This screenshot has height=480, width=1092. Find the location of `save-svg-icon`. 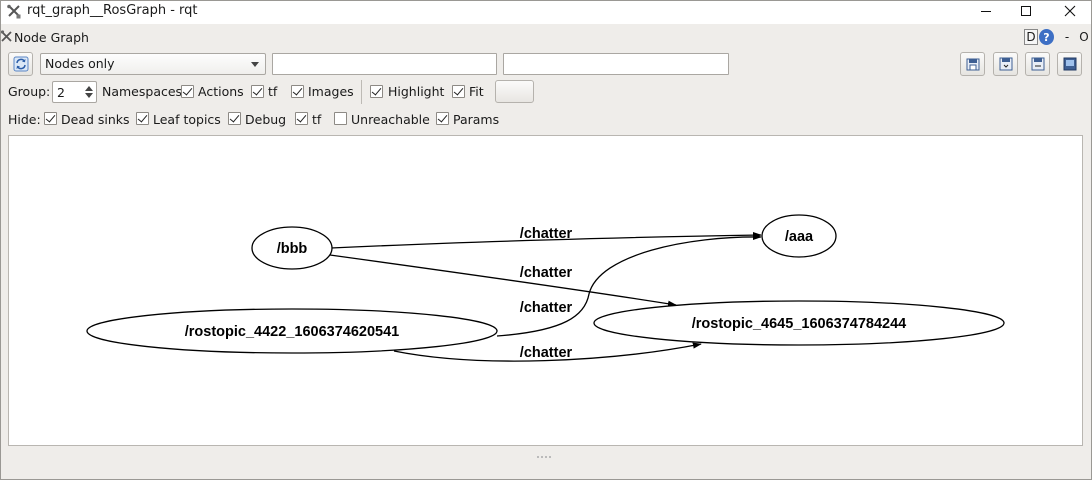

save-svg-icon is located at coordinates (1037, 64).